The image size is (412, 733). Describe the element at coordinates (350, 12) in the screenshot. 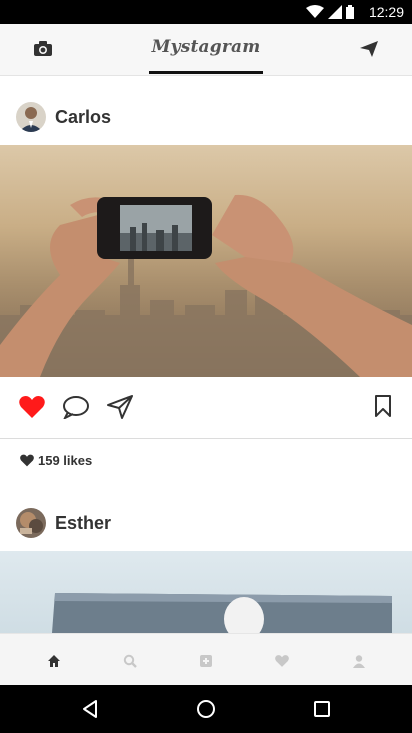

I see `battery-icon` at that location.